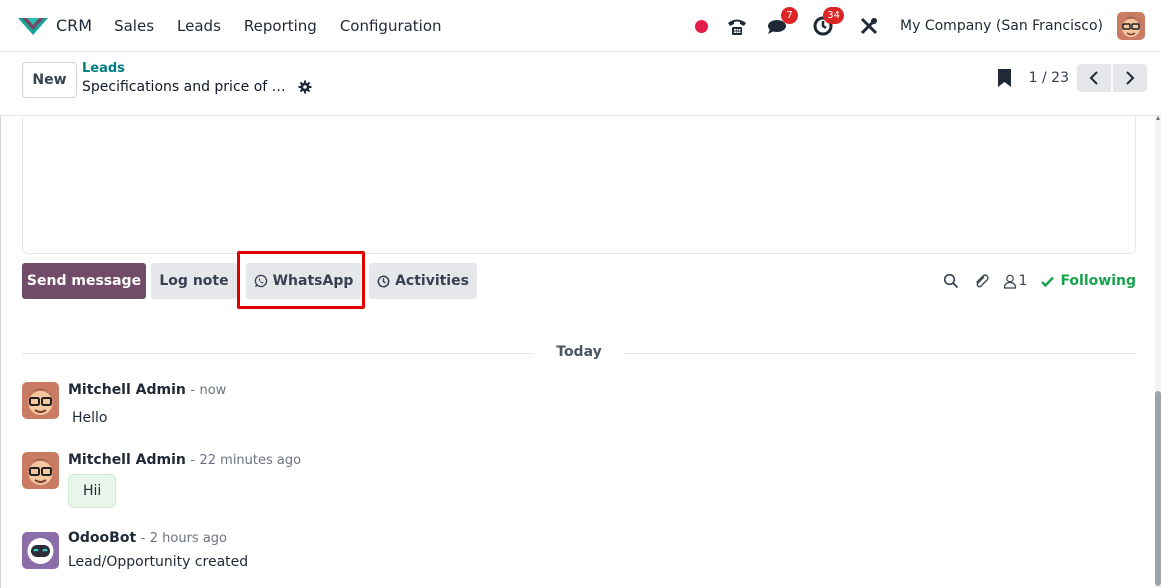  What do you see at coordinates (391, 26) in the screenshot?
I see `menu-item-configuration: Configuration` at bounding box center [391, 26].